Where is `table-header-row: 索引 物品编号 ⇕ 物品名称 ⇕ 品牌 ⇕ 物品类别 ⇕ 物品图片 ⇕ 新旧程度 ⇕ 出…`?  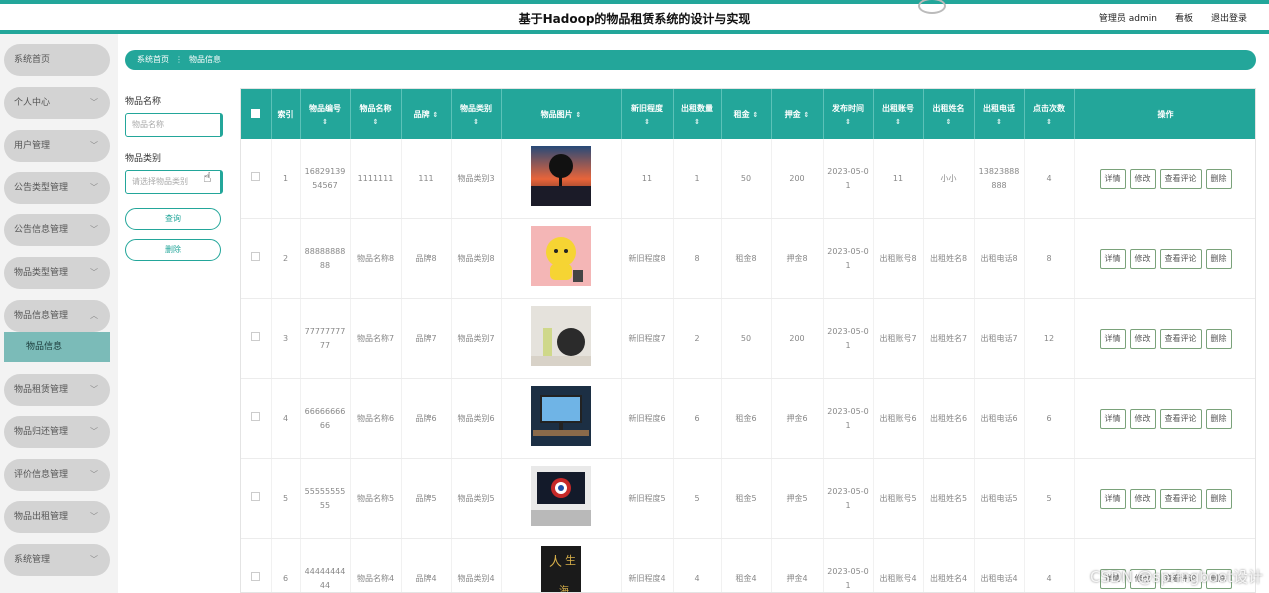
table-header-row: 索引 物品编号 ⇕ 物品名称 ⇕ 品牌 ⇕ 物品类别 ⇕ 物品图片 ⇕ 新旧程度 ⇕ 出… is located at coordinates (748, 114).